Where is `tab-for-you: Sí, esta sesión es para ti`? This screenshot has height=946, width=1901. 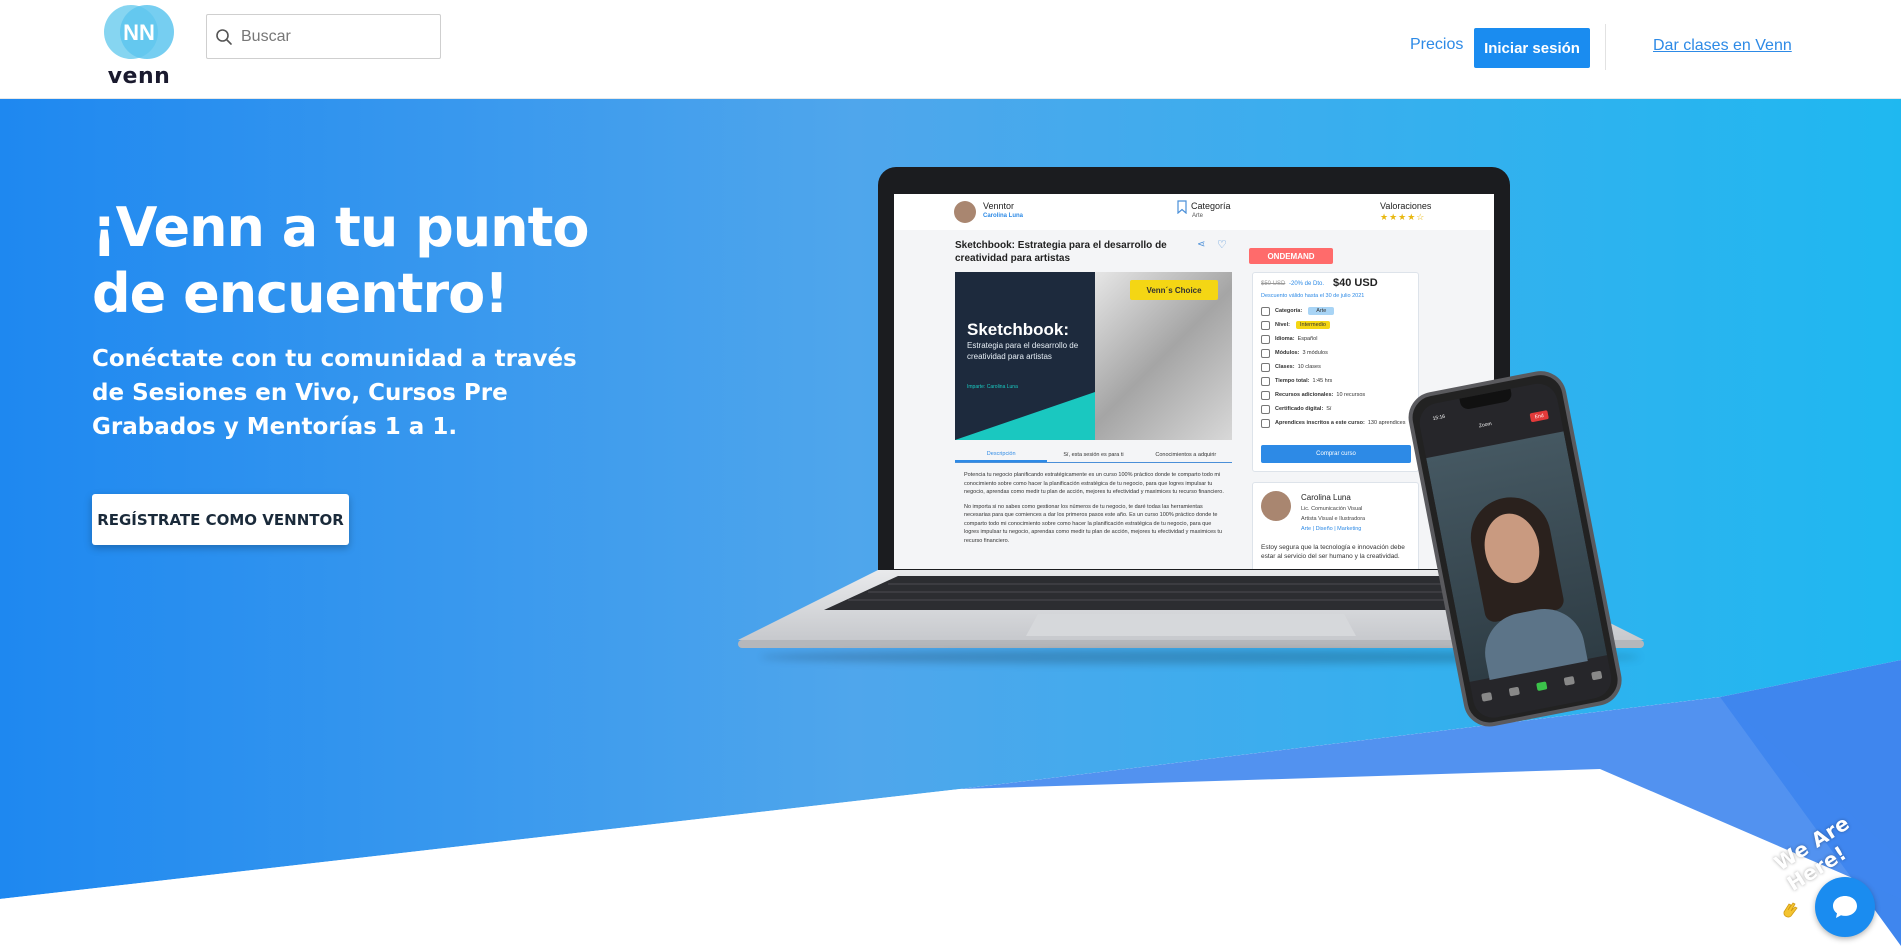
tab-for-you: Sí, esta sesión es para ti is located at coordinates (1093, 454).